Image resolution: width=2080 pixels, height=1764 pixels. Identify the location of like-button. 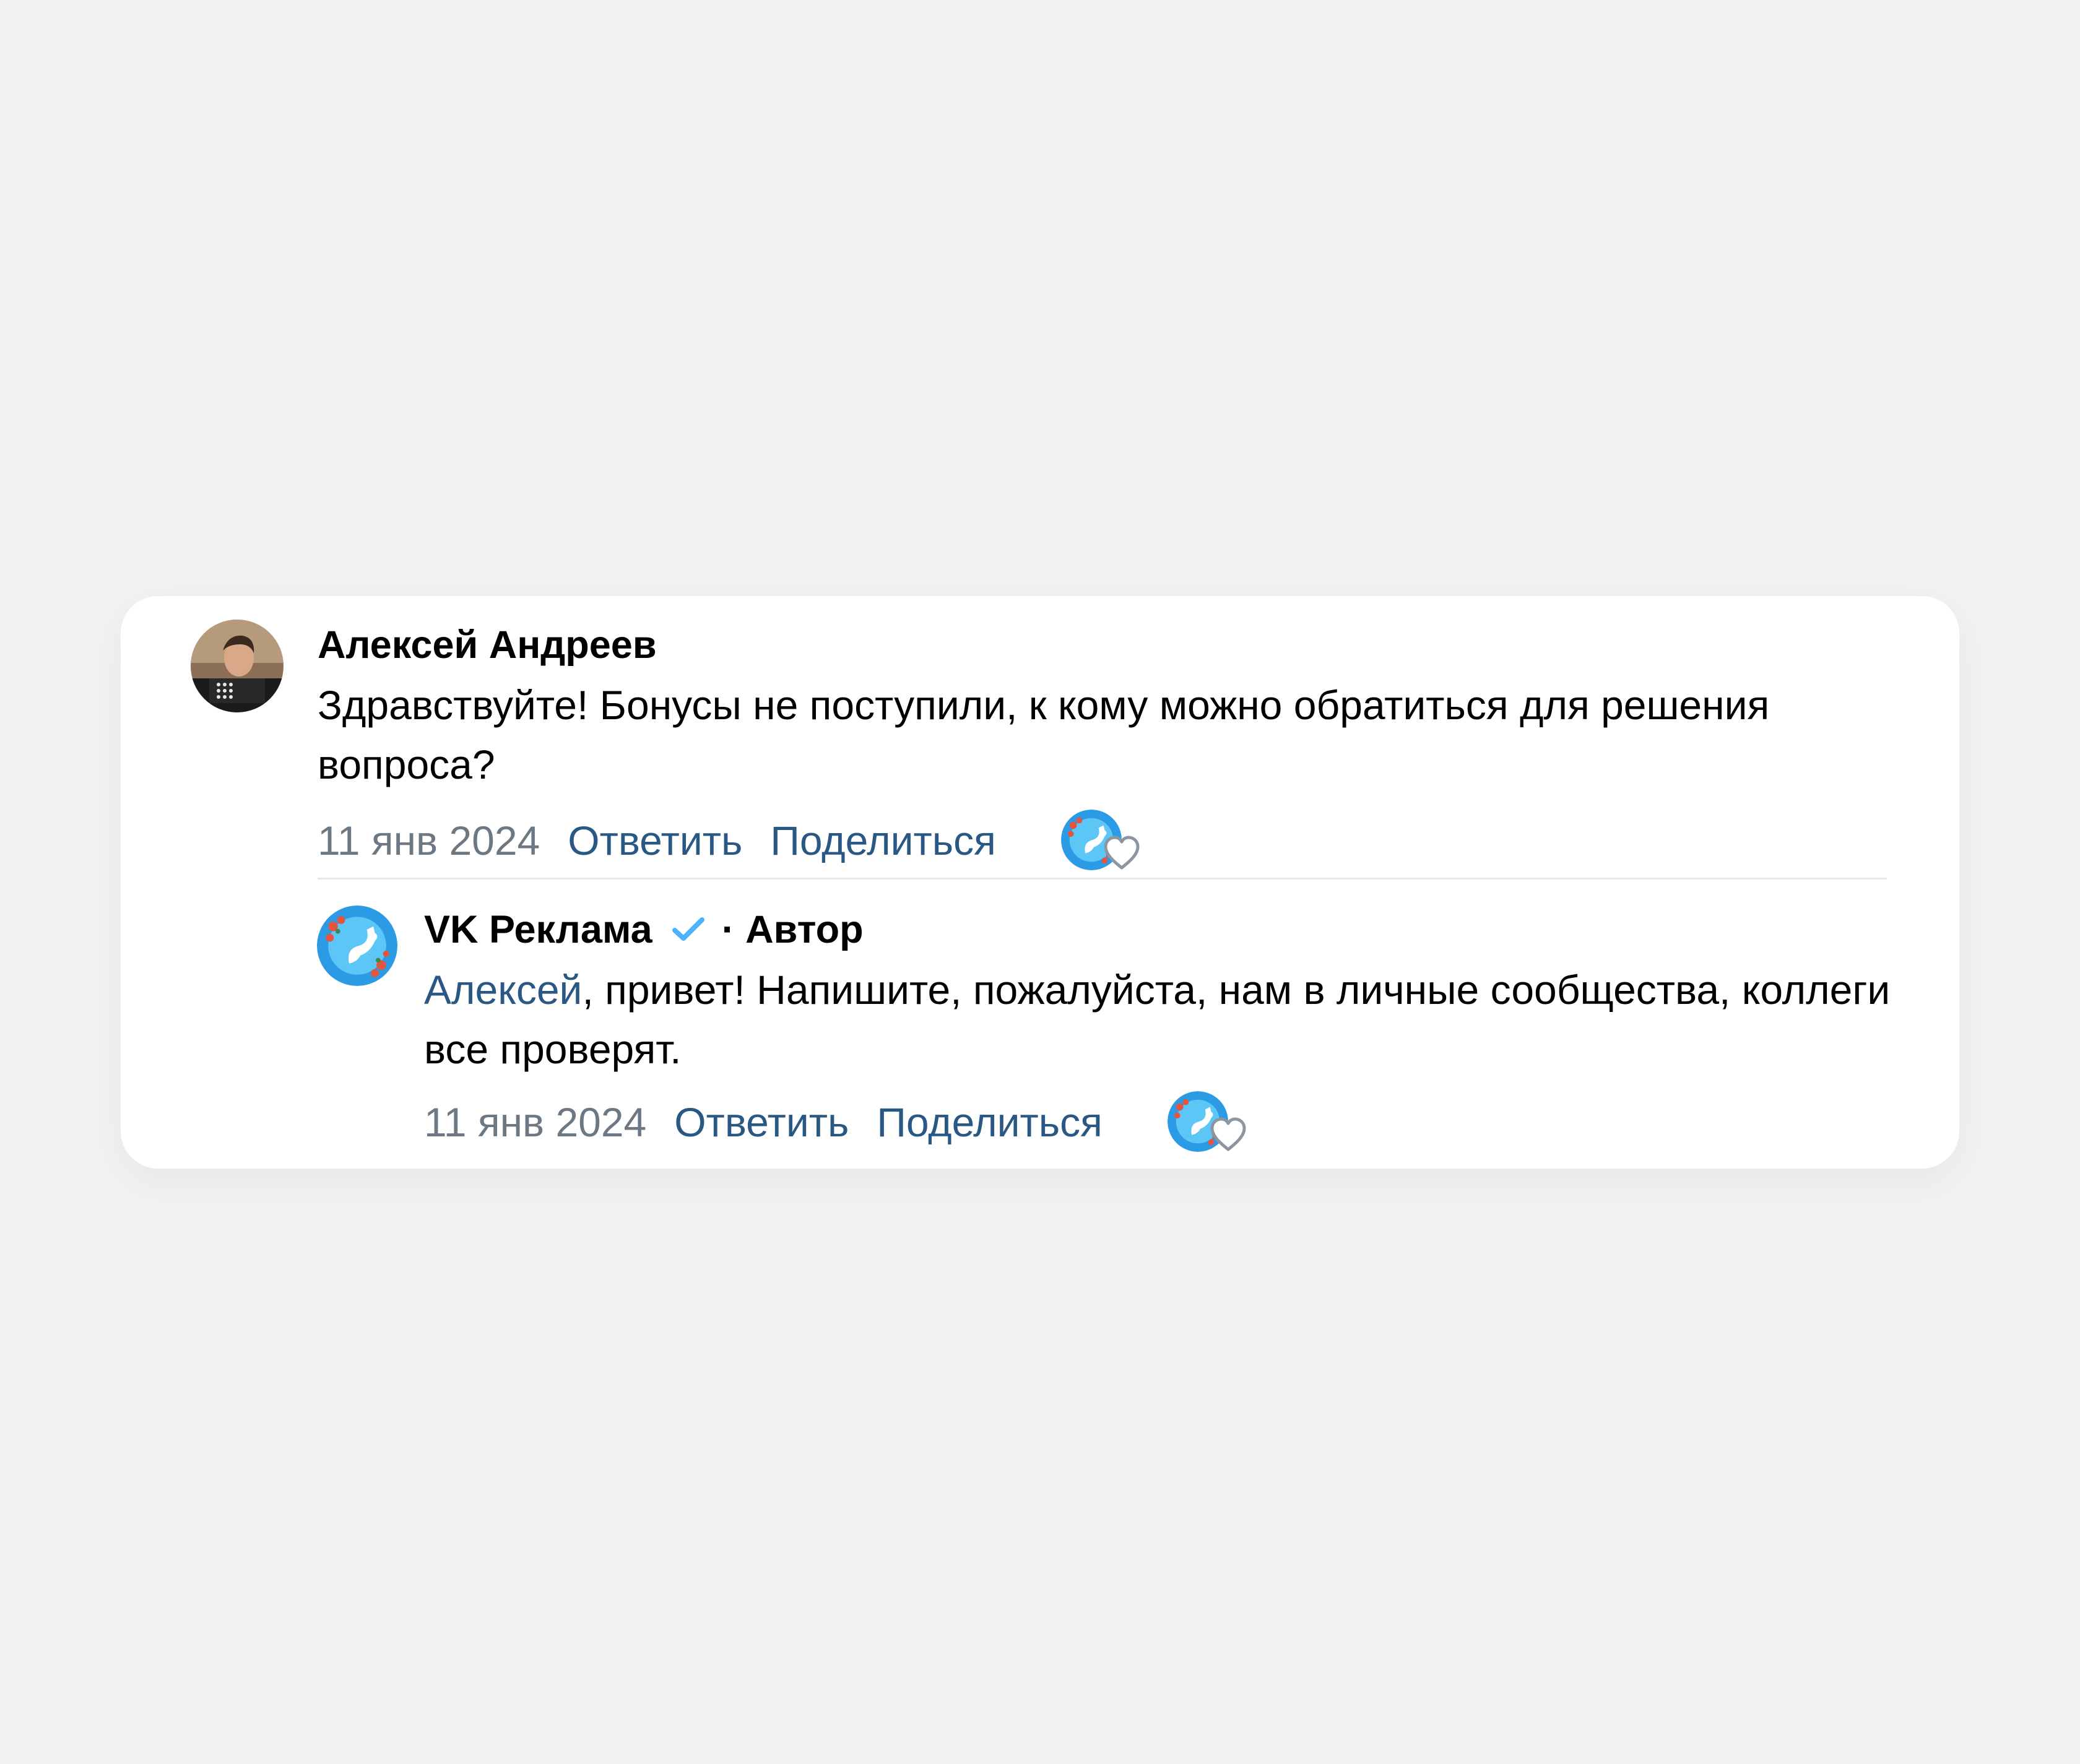
(1101, 840).